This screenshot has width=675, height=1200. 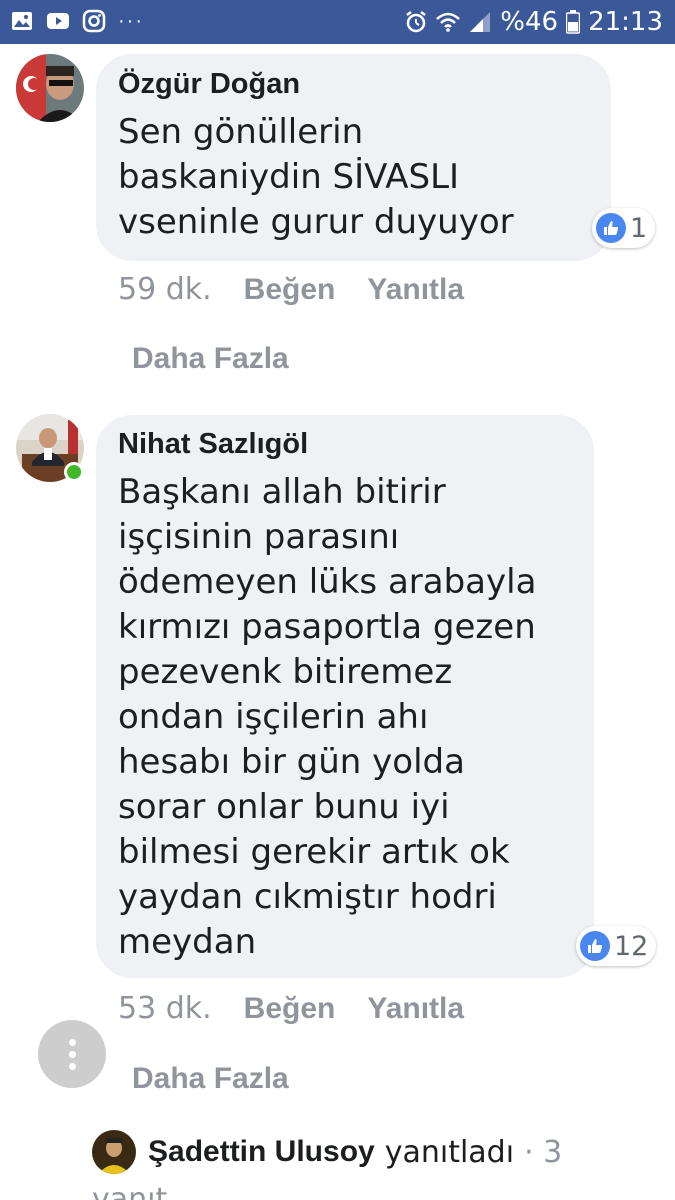 I want to click on floating-menu-button, so click(x=72, y=1054).